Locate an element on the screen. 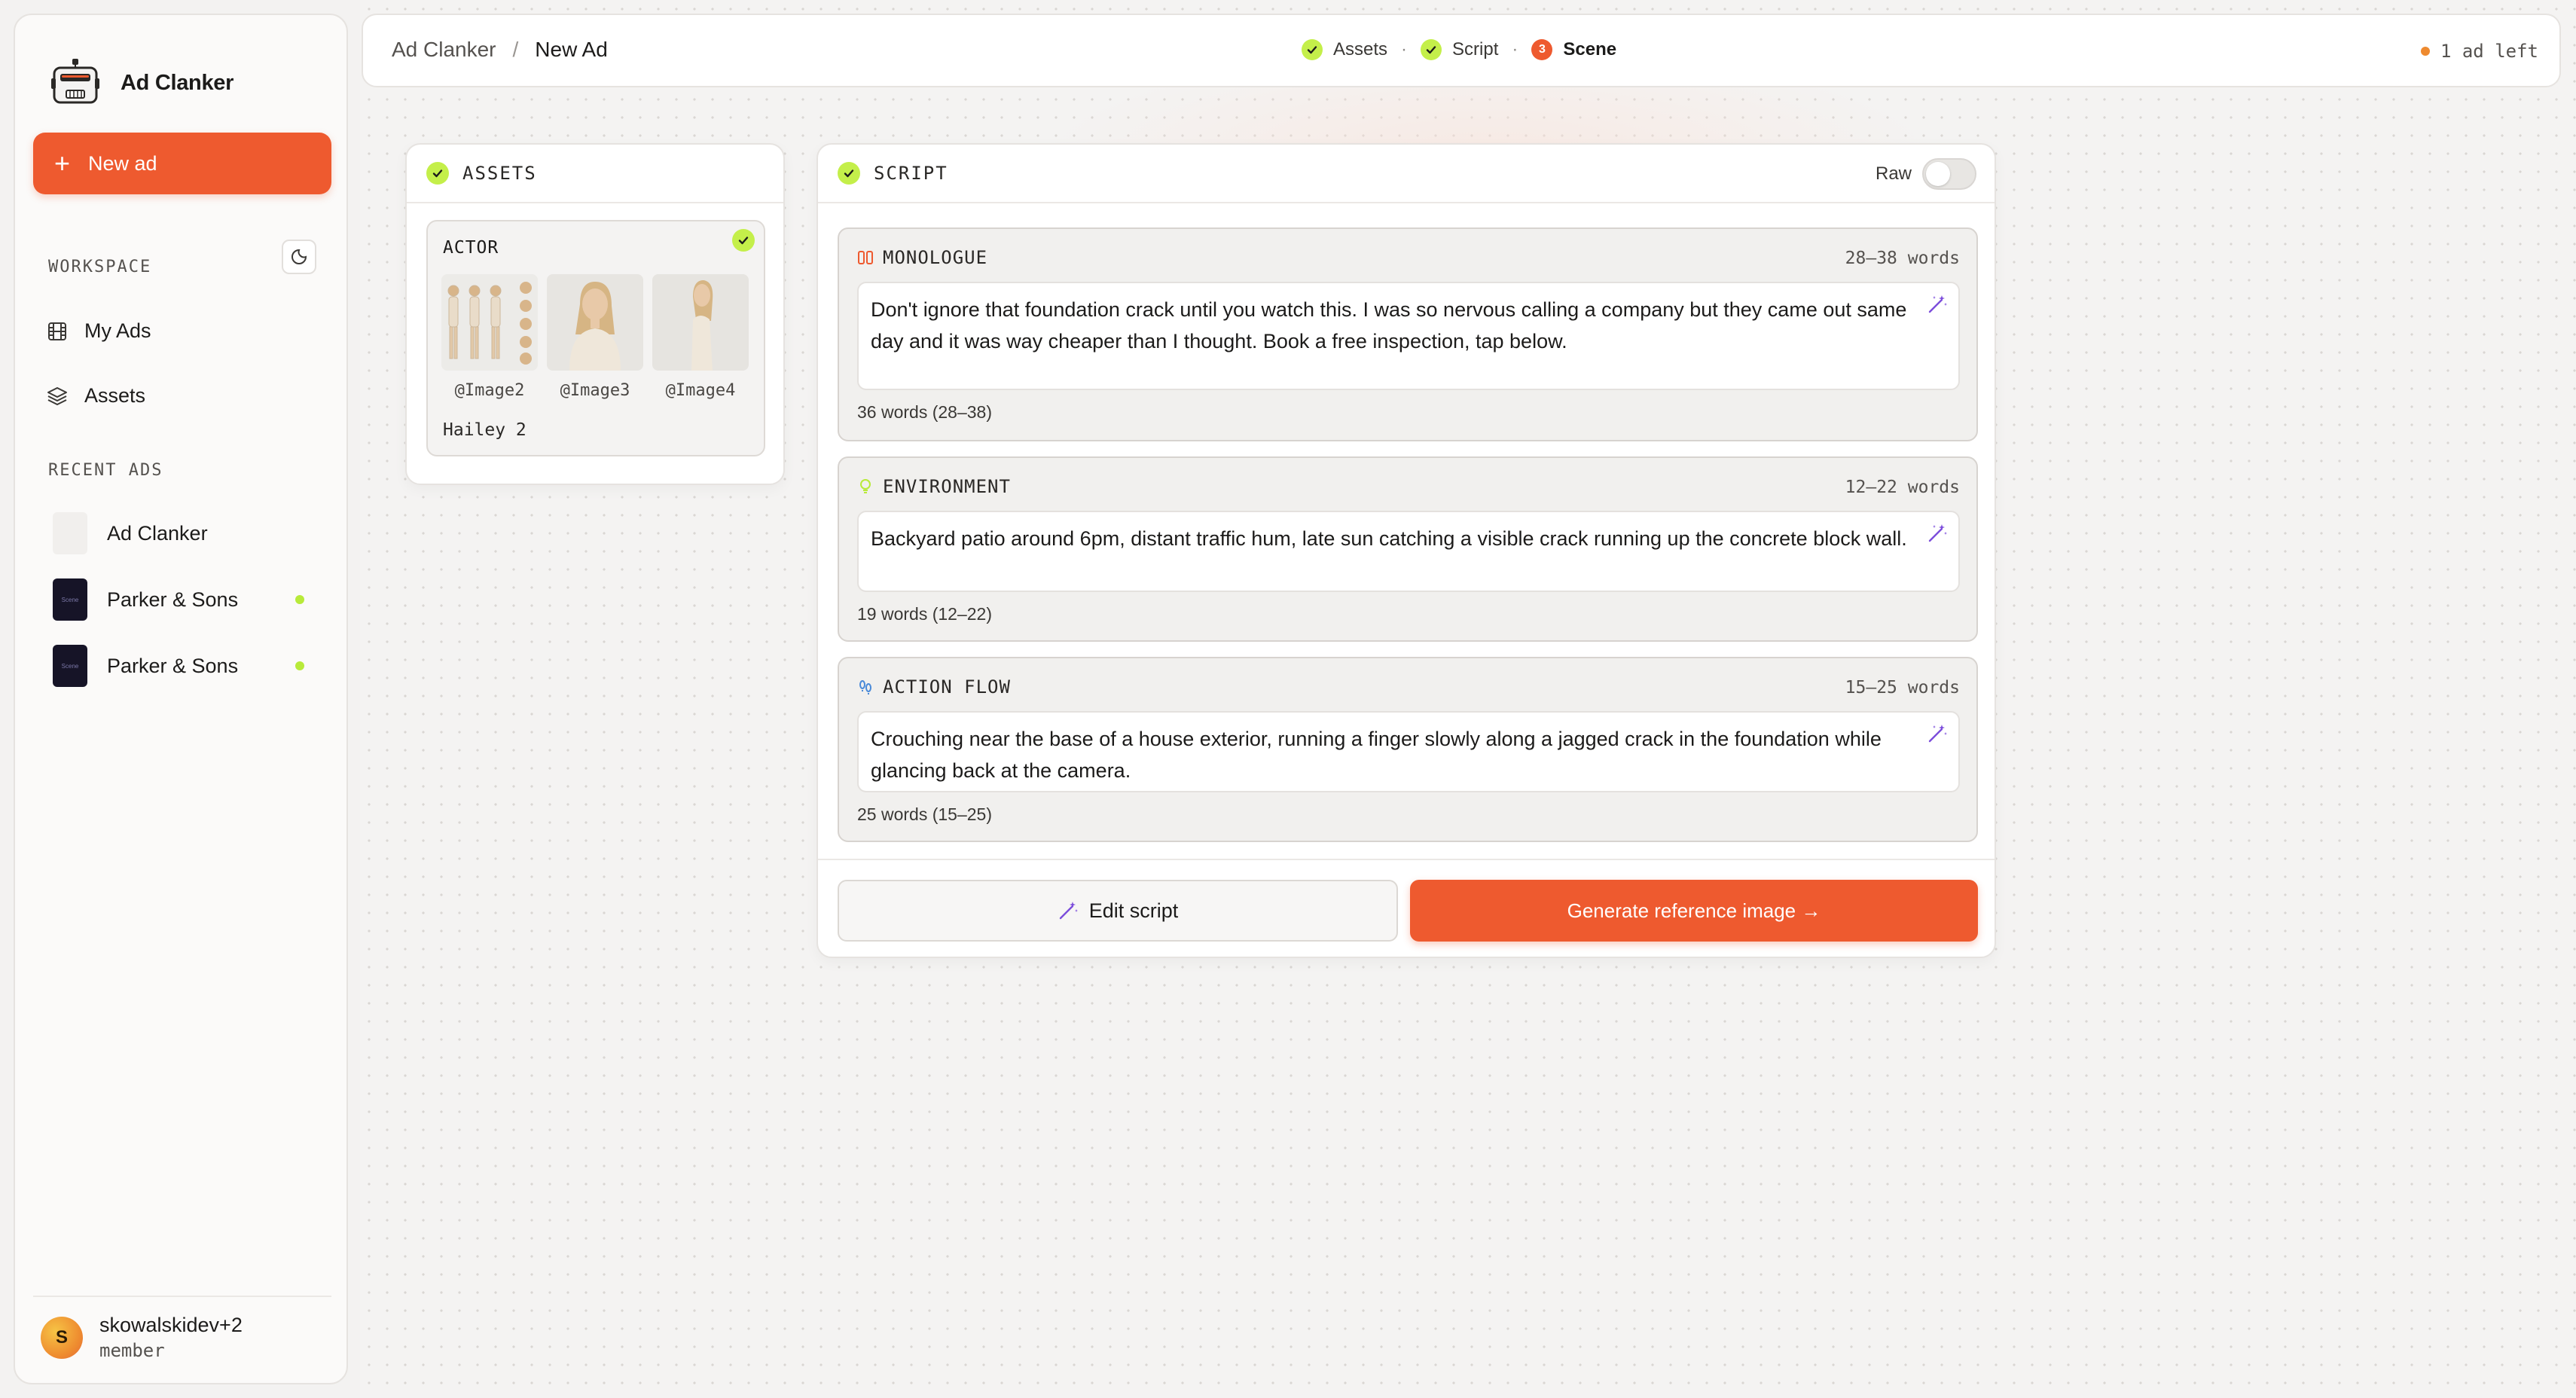 This screenshot has height=1398, width=2576. section-word-count: 25 words (15–25) is located at coordinates (925, 814).